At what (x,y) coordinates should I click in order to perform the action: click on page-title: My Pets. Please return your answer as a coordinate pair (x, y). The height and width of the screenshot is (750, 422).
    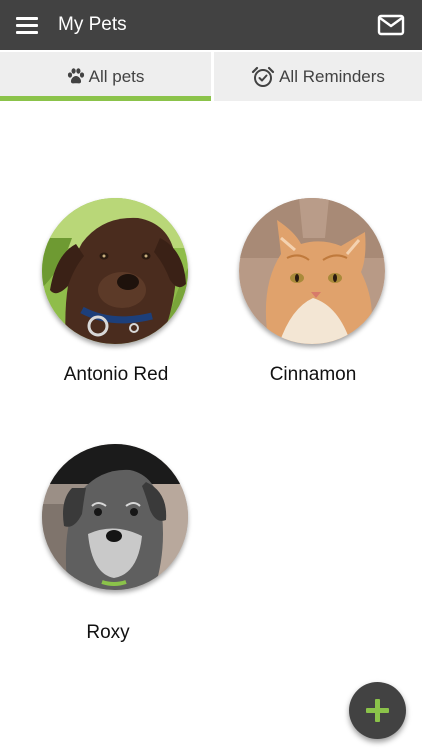
    Looking at the image, I should click on (92, 24).